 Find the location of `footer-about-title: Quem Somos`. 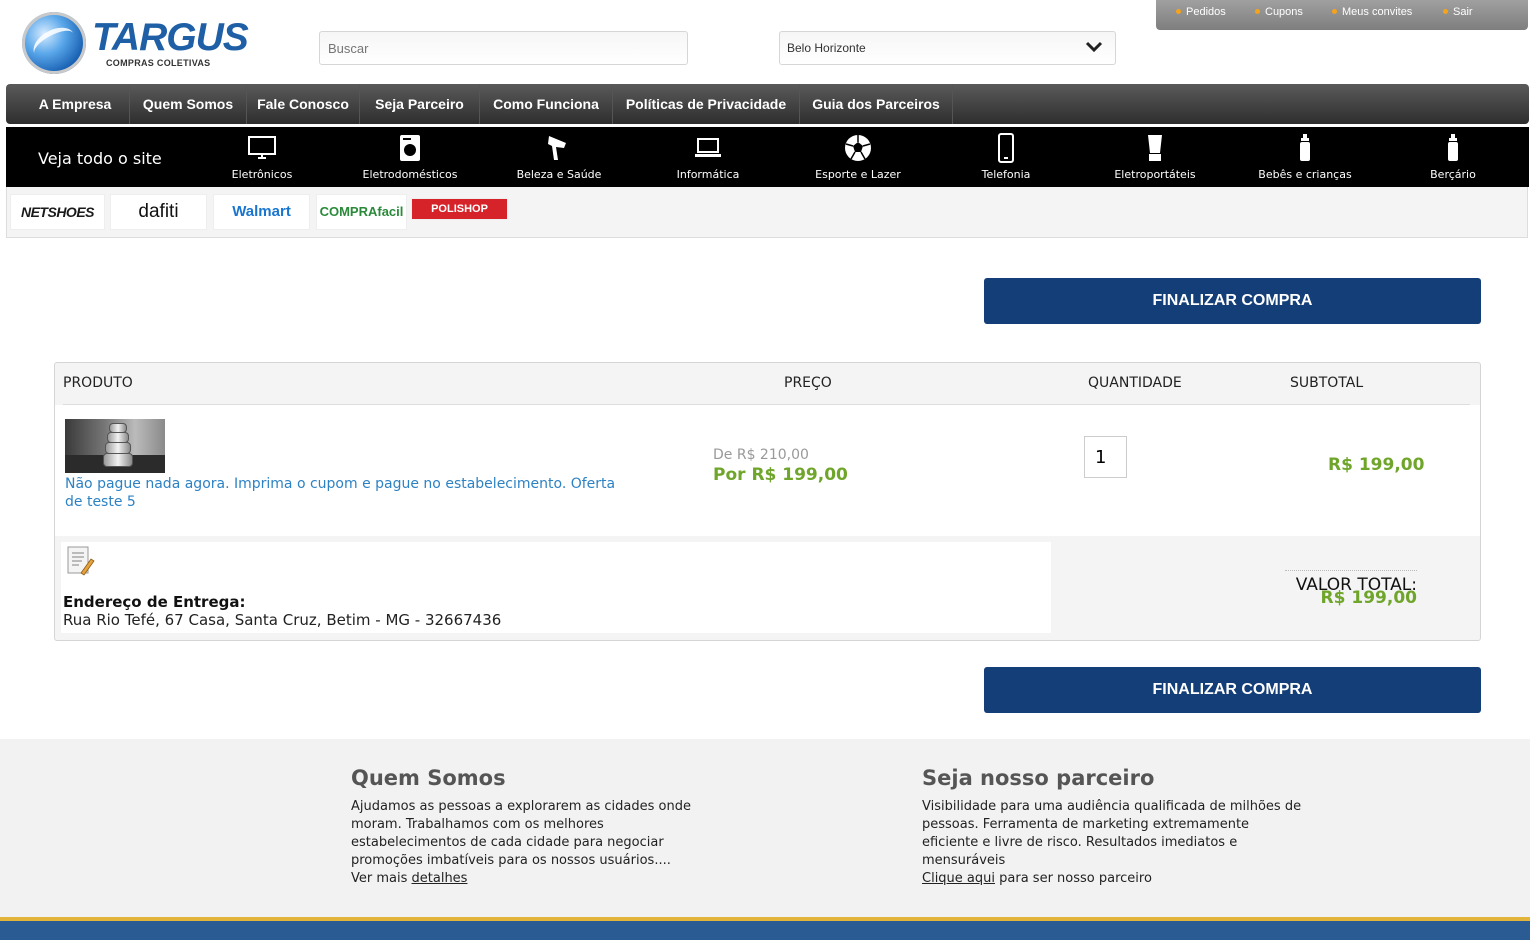

footer-about-title: Quem Somos is located at coordinates (428, 778).